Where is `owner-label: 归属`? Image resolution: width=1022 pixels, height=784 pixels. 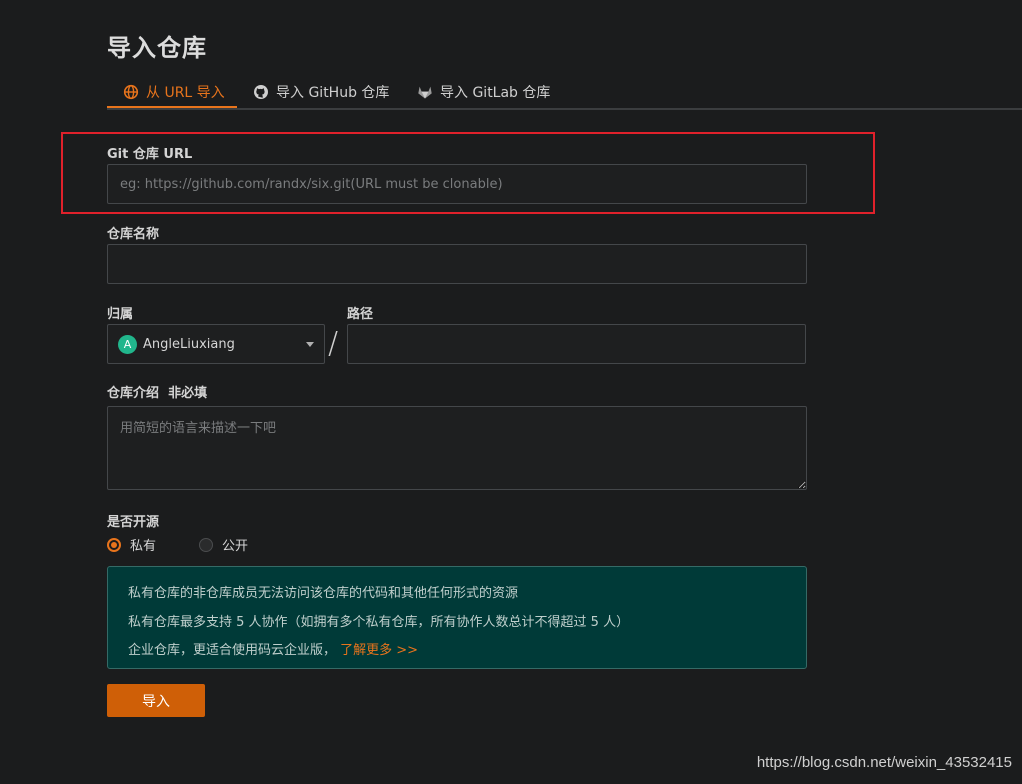 owner-label: 归属 is located at coordinates (120, 314).